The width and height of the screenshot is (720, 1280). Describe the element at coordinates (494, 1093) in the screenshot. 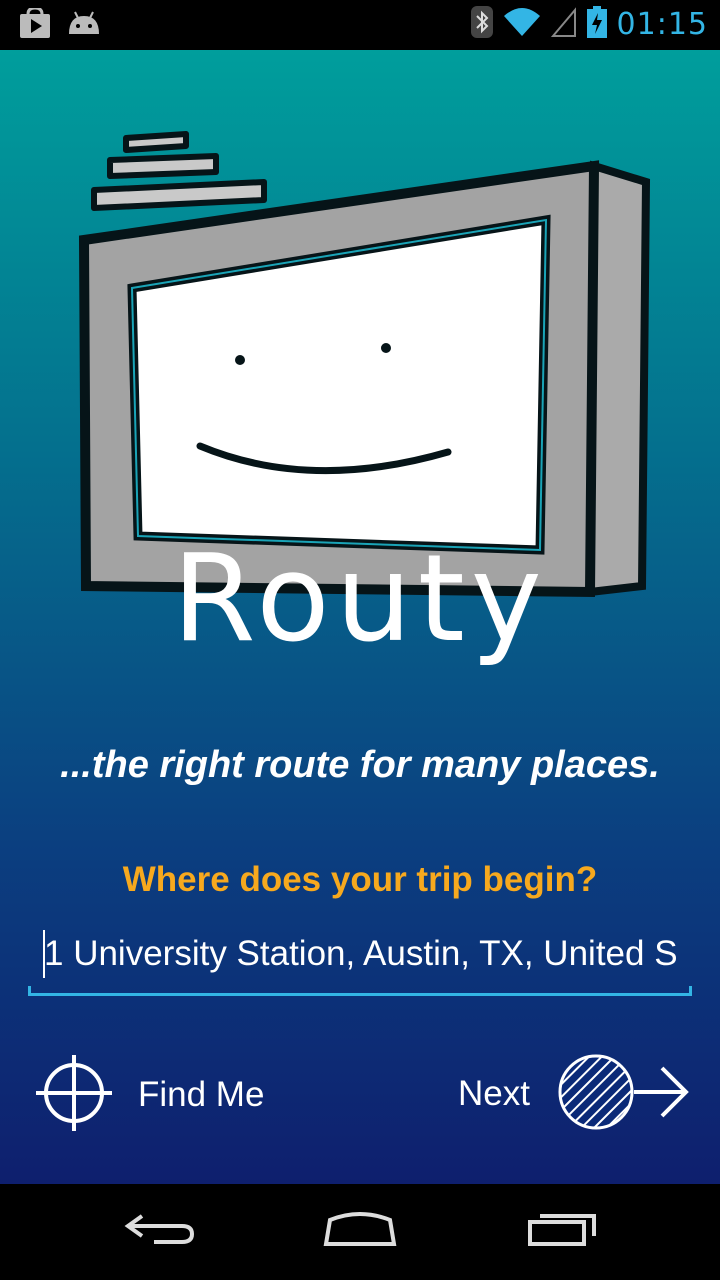

I see `next-label: Next` at that location.